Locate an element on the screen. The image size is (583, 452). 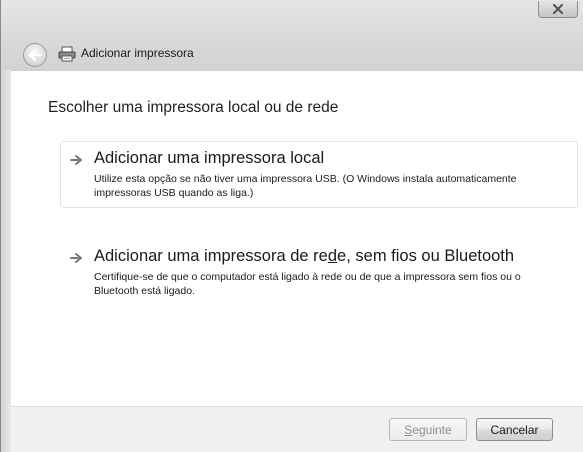
next-button: Seguinte is located at coordinates (428, 429).